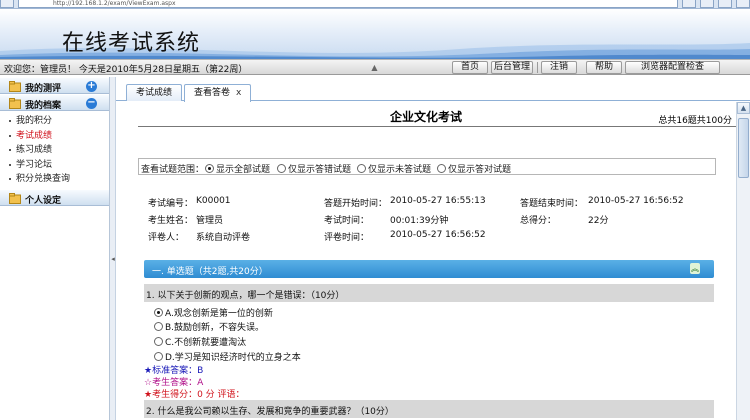  What do you see at coordinates (743, 108) in the screenshot?
I see `scroll-up-icon: ▲` at bounding box center [743, 108].